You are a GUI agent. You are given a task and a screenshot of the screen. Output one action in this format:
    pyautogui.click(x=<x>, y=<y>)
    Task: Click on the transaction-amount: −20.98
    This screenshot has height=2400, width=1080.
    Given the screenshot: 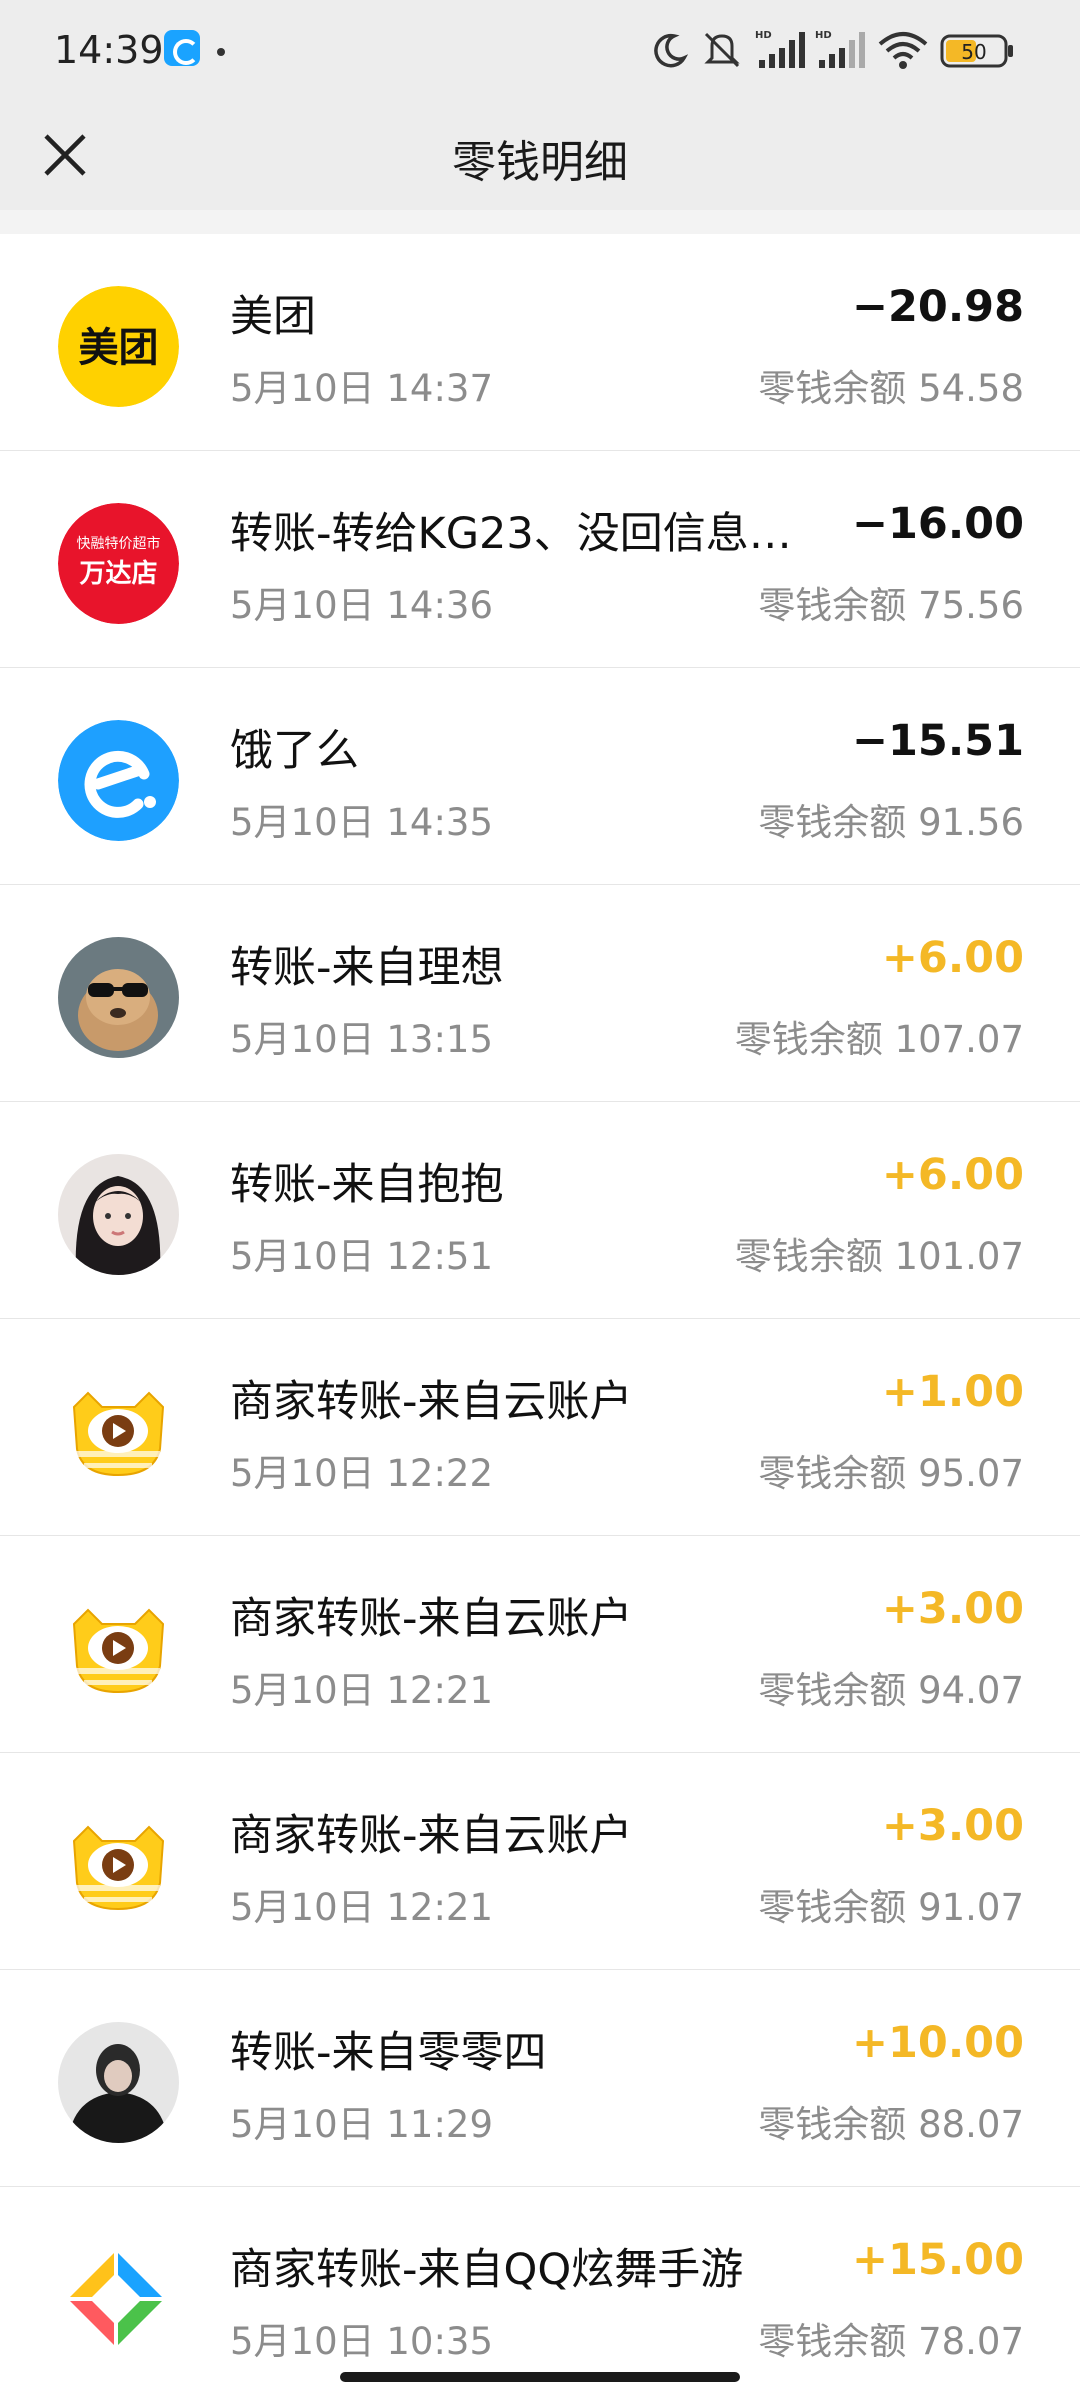 What is the action you would take?
    pyautogui.click(x=937, y=307)
    